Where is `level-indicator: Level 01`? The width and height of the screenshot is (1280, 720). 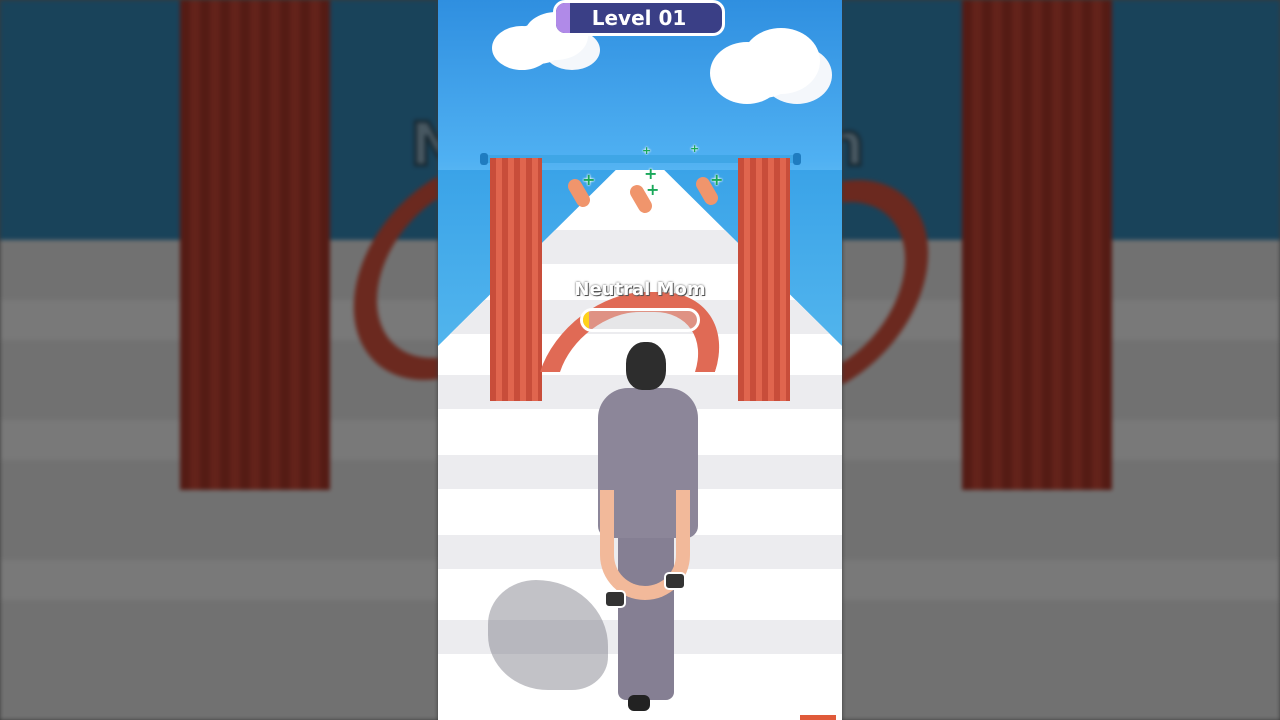
level-indicator: Level 01 is located at coordinates (639, 18).